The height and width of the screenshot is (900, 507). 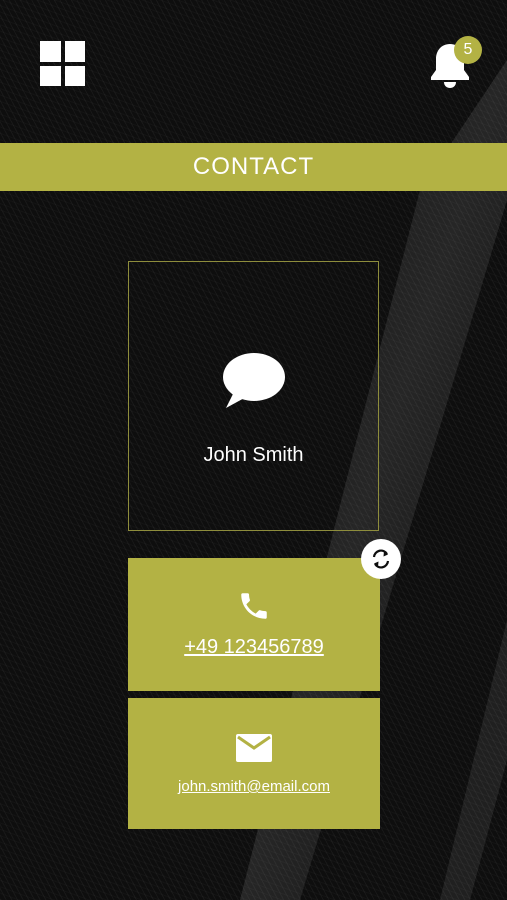 I want to click on page-title: CONTACT, so click(x=253, y=166).